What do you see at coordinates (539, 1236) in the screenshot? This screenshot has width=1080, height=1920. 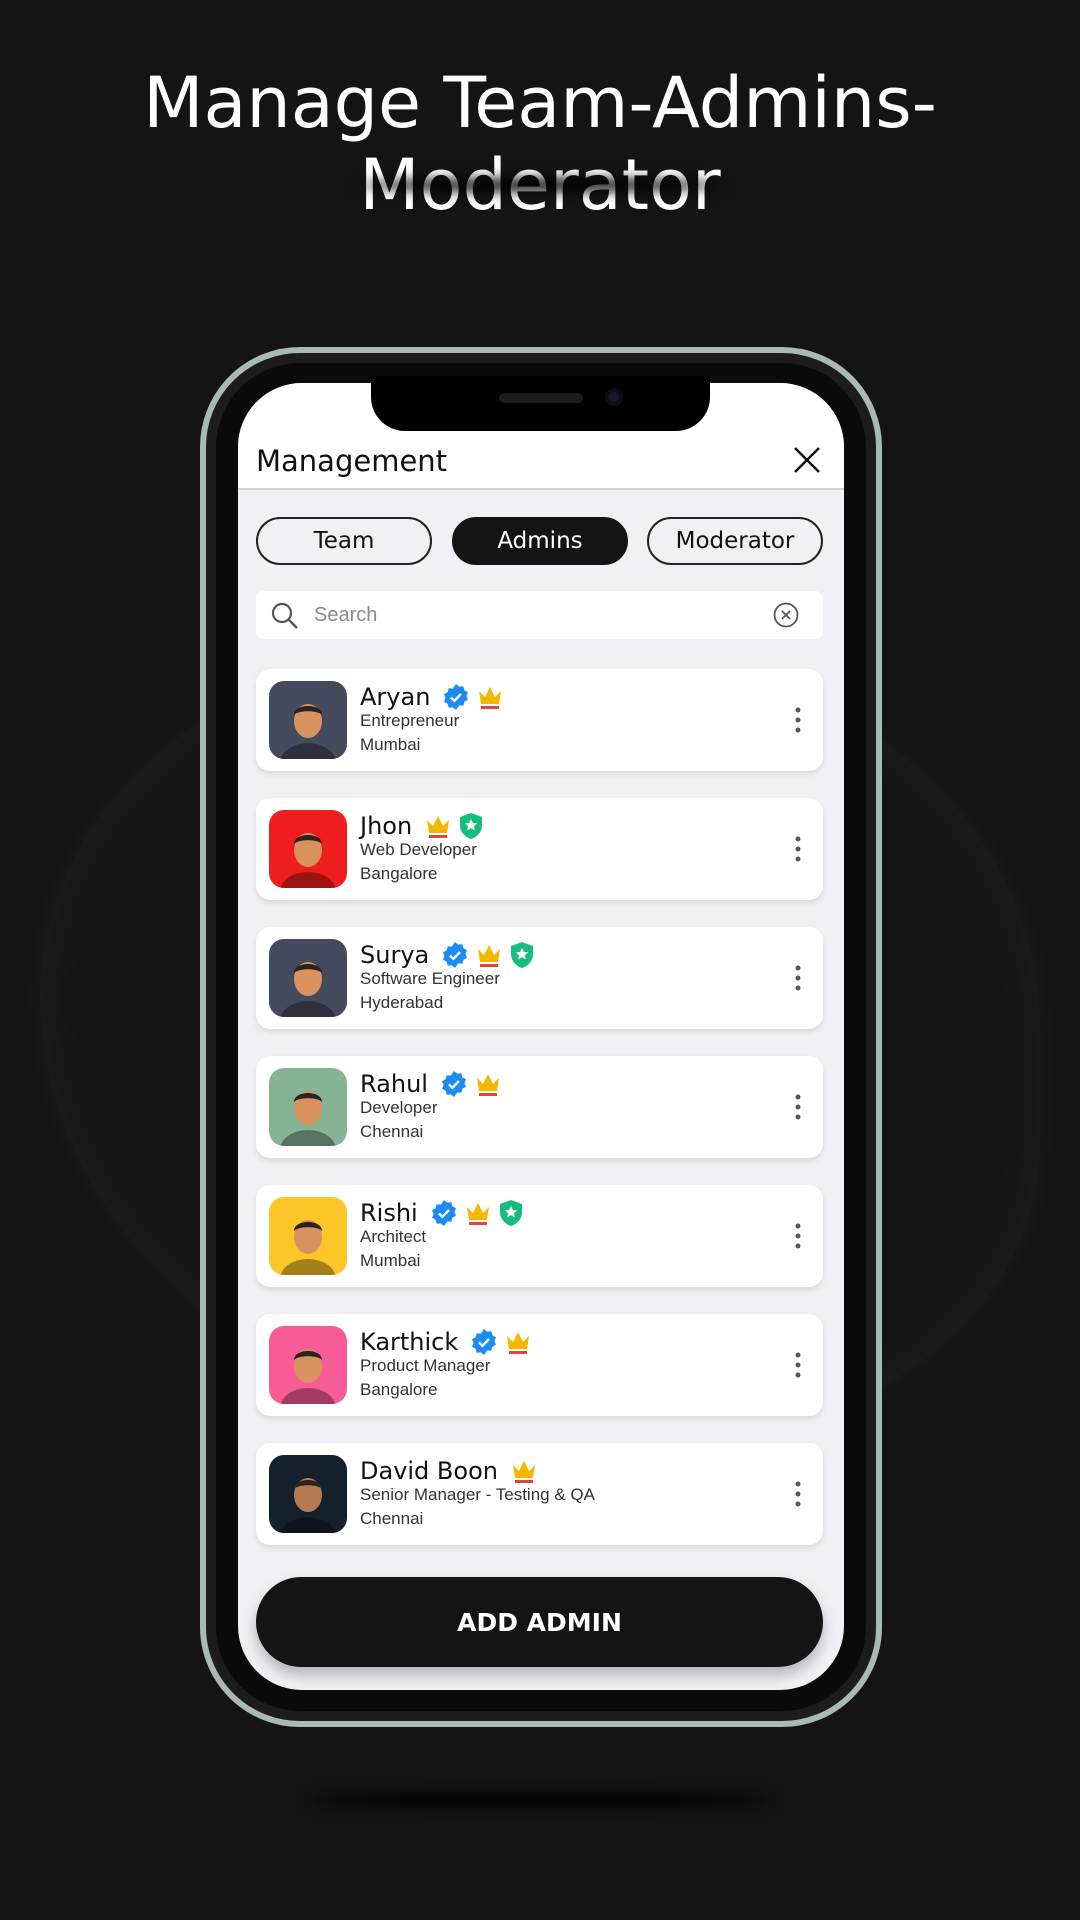 I see `admin-card: Rishi Architect Mumbai` at bounding box center [539, 1236].